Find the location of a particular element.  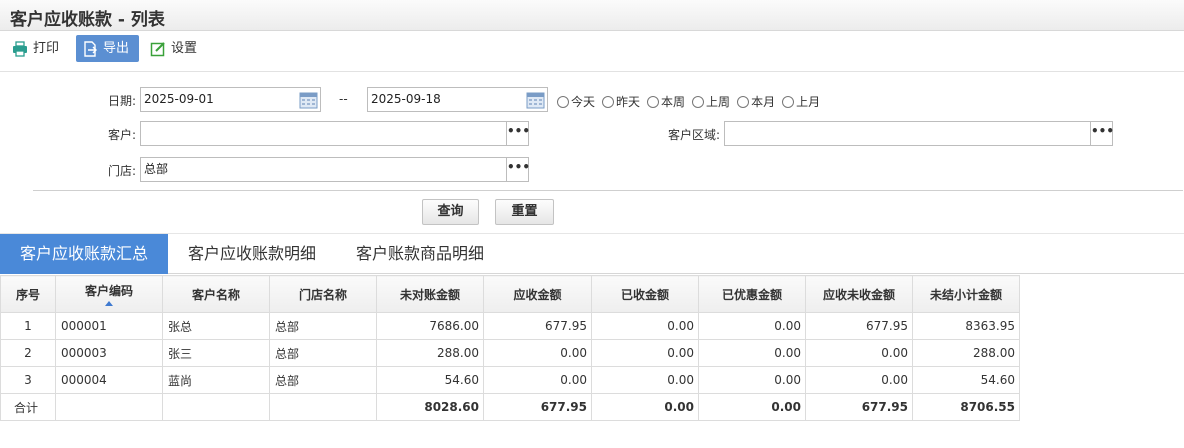

title-bar: 客户应收账款 - 列表 is located at coordinates (592, 15).